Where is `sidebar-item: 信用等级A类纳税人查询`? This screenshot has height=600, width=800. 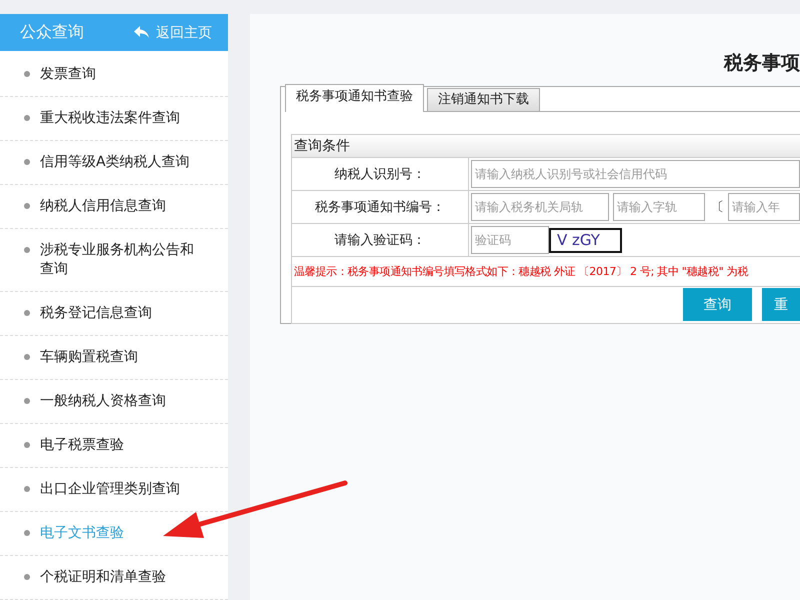
sidebar-item: 信用等级A类纳税人查询 is located at coordinates (114, 163).